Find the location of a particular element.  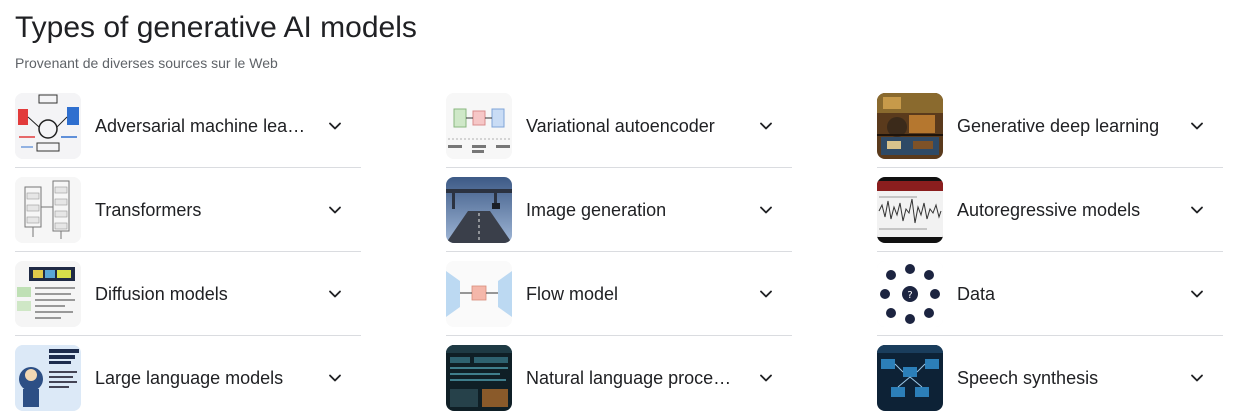

diffusion-chart-thumbnail is located at coordinates (48, 293).